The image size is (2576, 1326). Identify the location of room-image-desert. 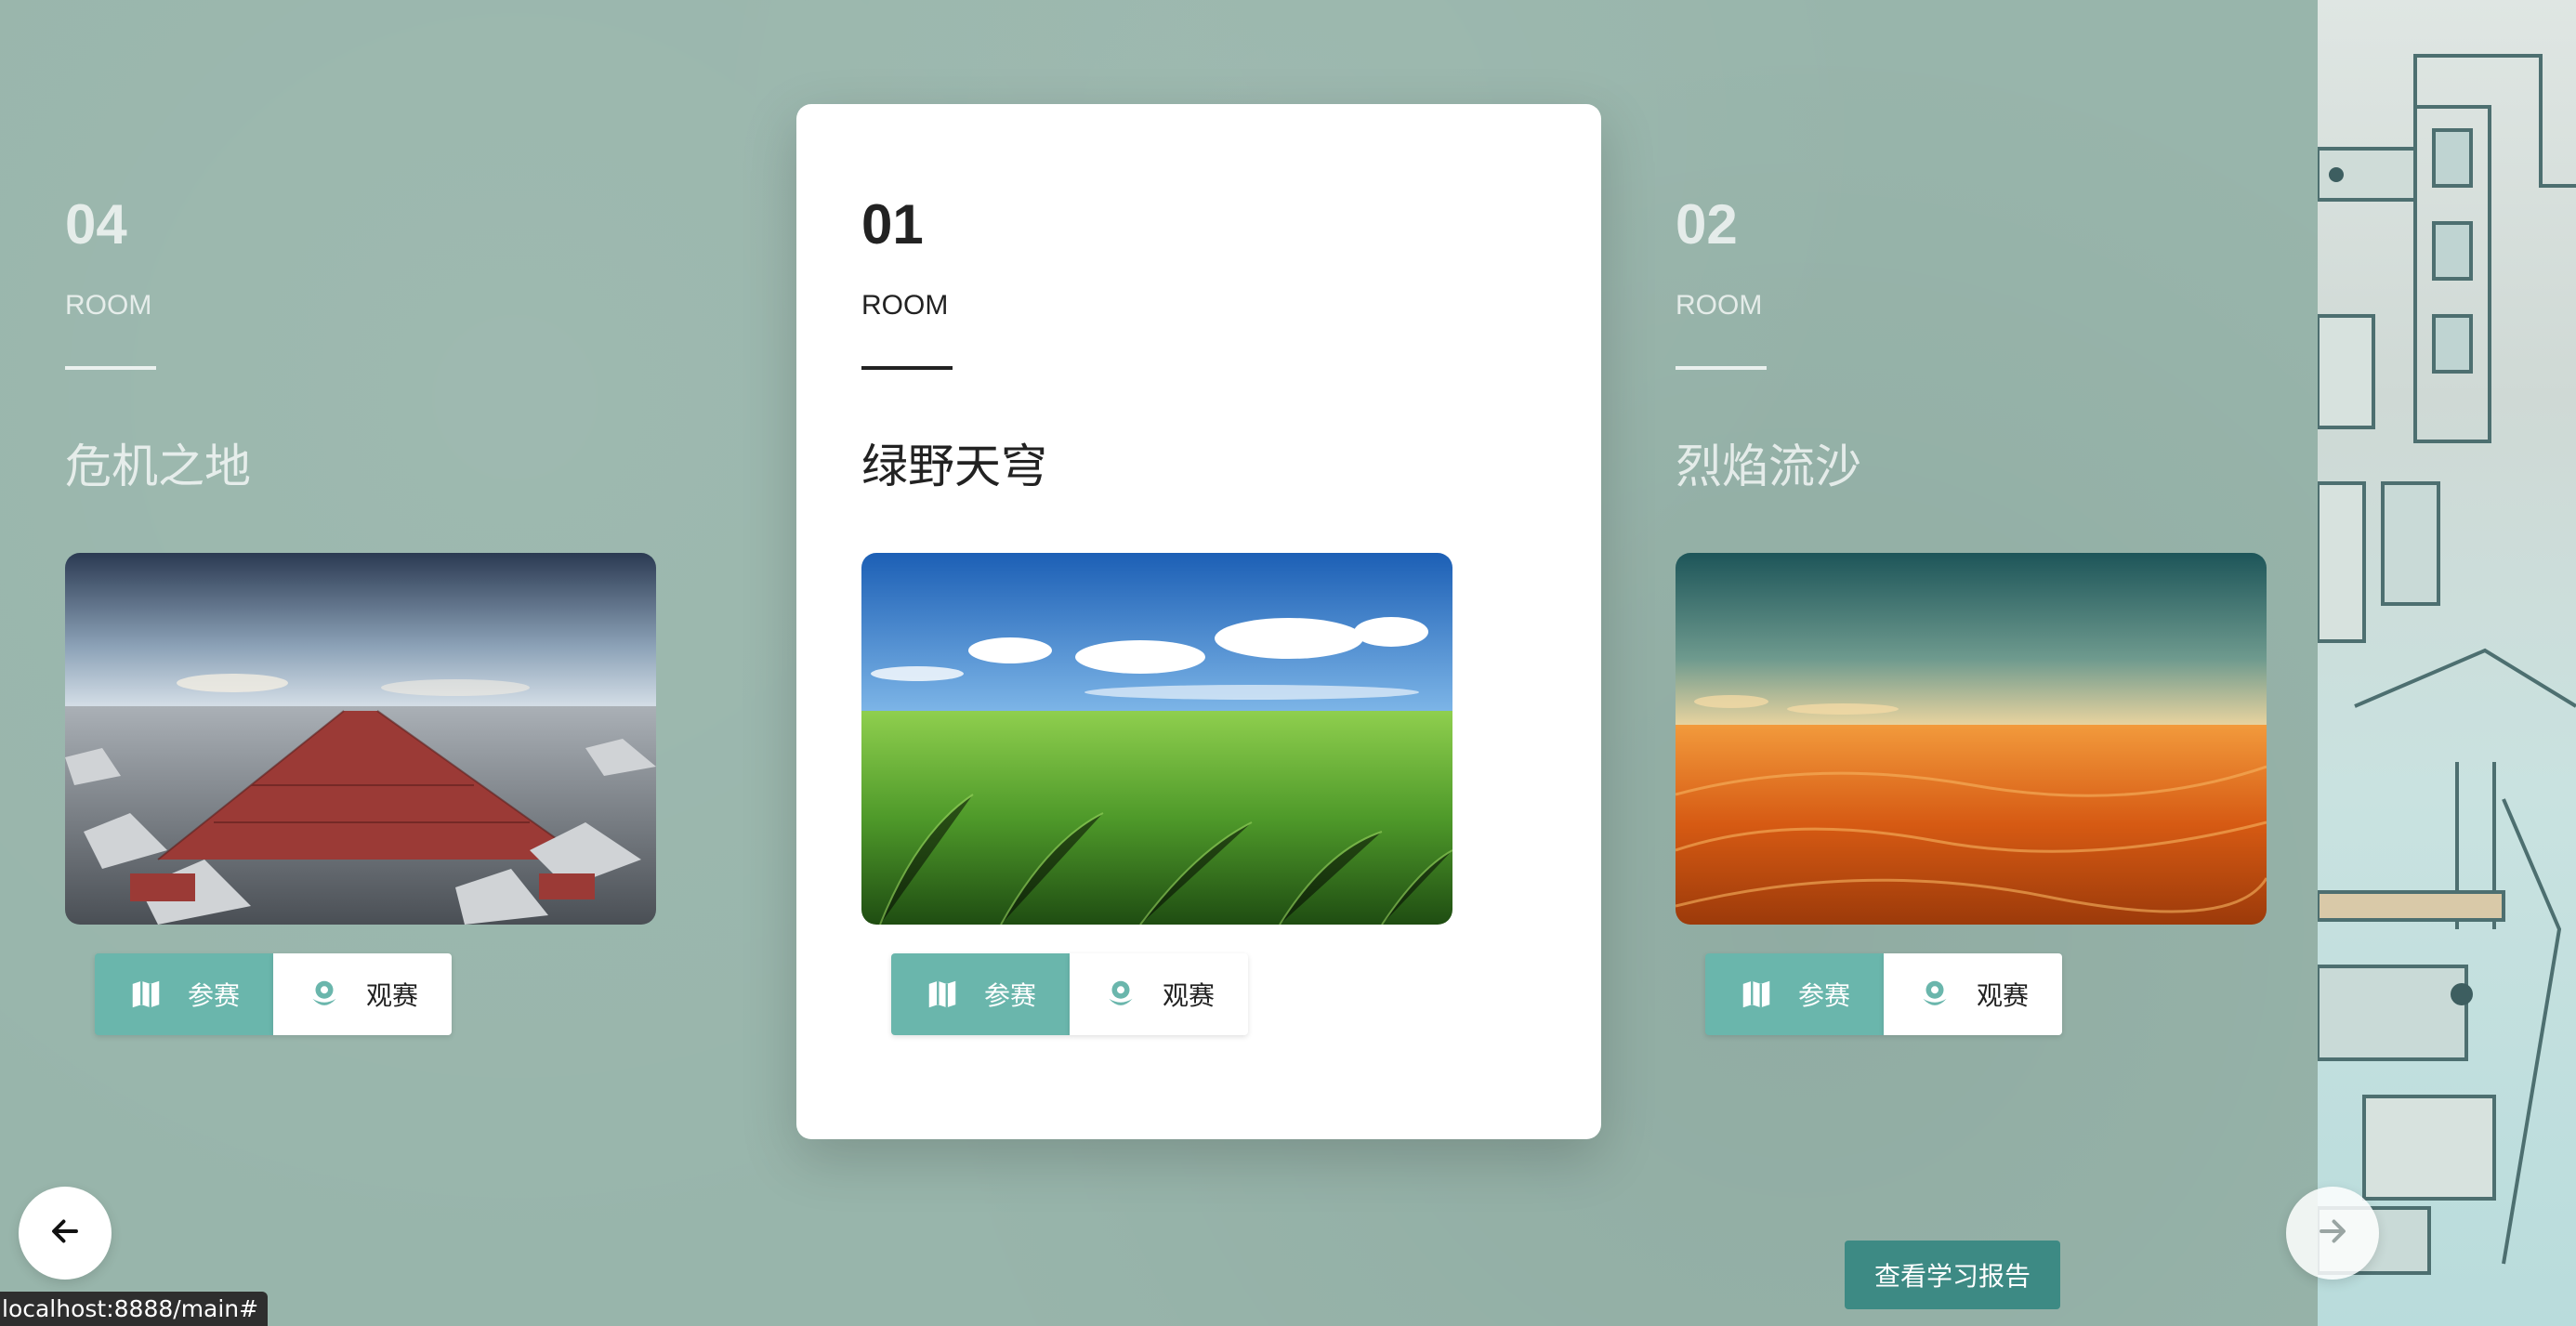
(1971, 739).